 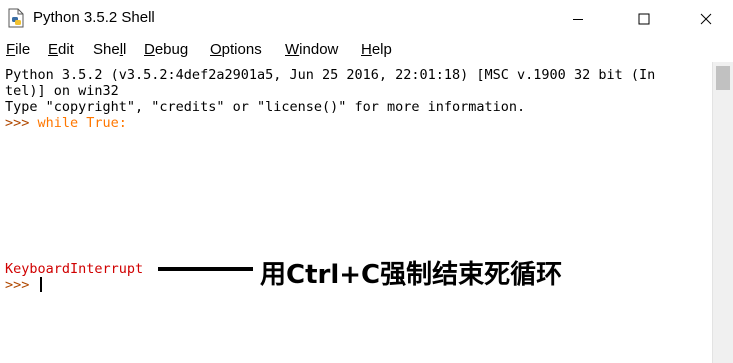 I want to click on annotation-text: 用Ctrl+C强制结束死循环, so click(x=411, y=275).